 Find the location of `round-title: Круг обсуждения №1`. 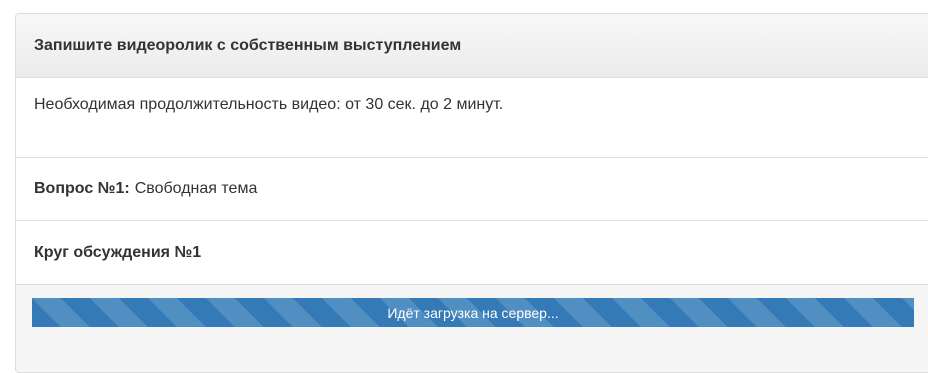

round-title: Круг обсуждения №1 is located at coordinates (118, 252).